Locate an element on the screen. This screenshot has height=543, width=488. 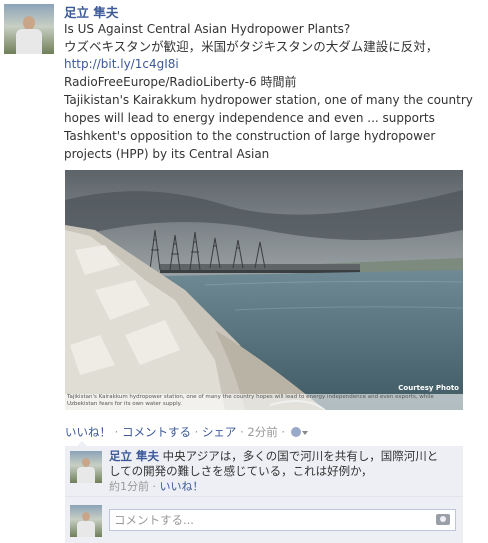
like-link: いいね！ is located at coordinates (88, 432).